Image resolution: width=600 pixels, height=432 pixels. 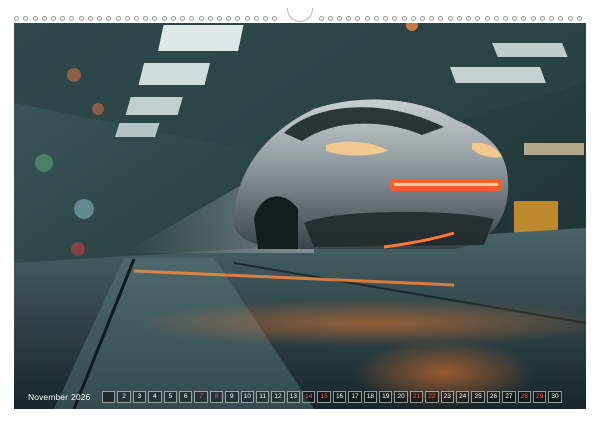 What do you see at coordinates (109, 397) in the screenshot?
I see `day-cell` at bounding box center [109, 397].